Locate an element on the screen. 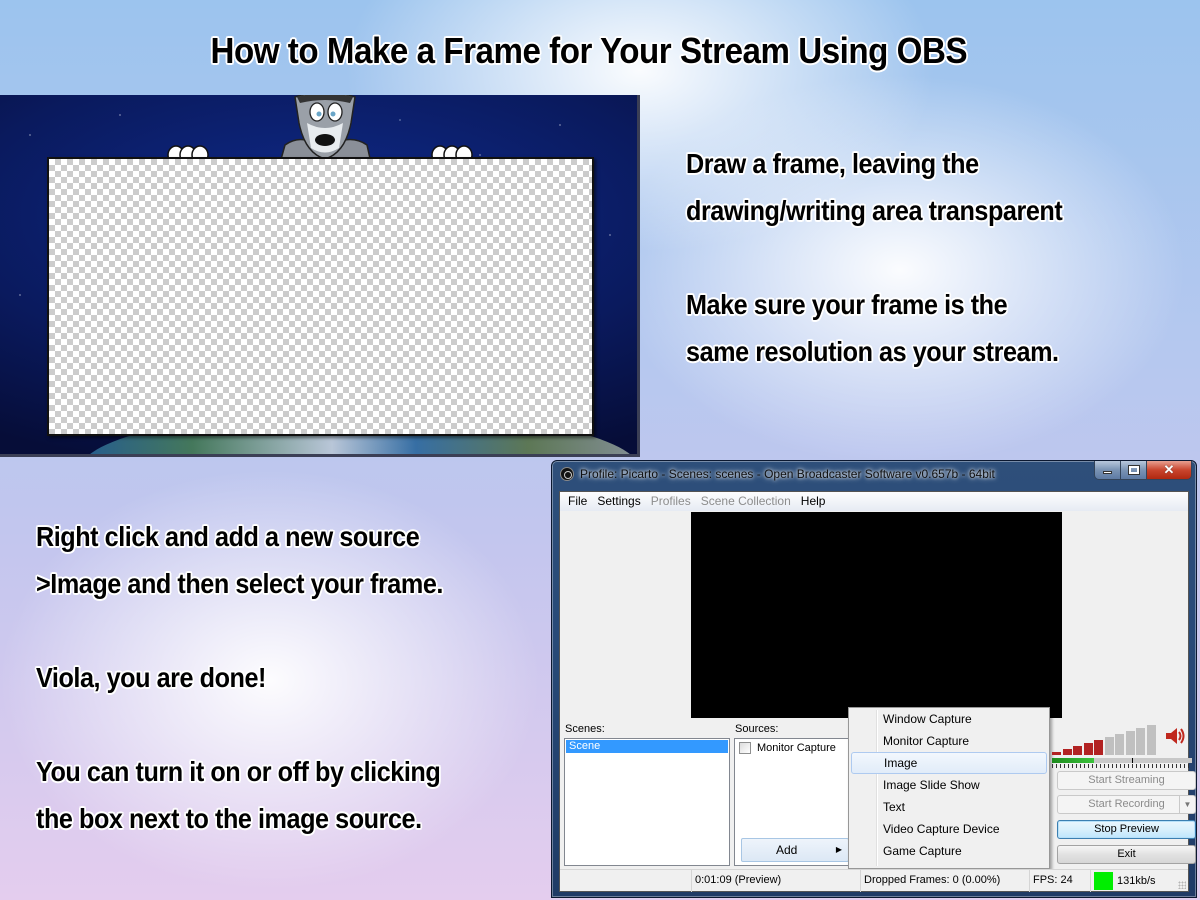 Image resolution: width=1200 pixels, height=900 pixels. instruction-line: Viola, you are done! is located at coordinates (151, 677).